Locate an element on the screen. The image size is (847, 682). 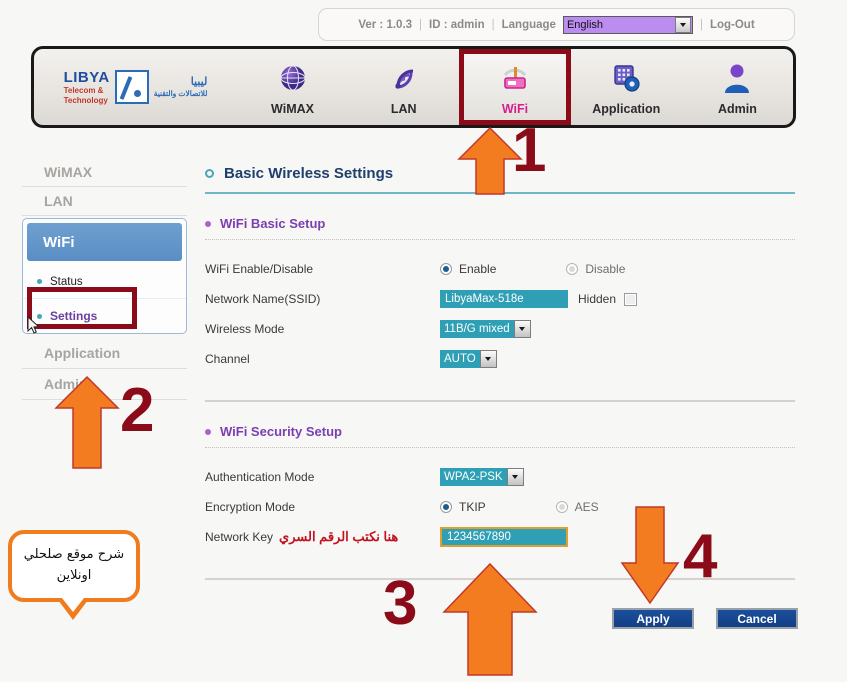
logo-arabic-sub: للاتصالات والتقنية is located at coordinates (180, 94).